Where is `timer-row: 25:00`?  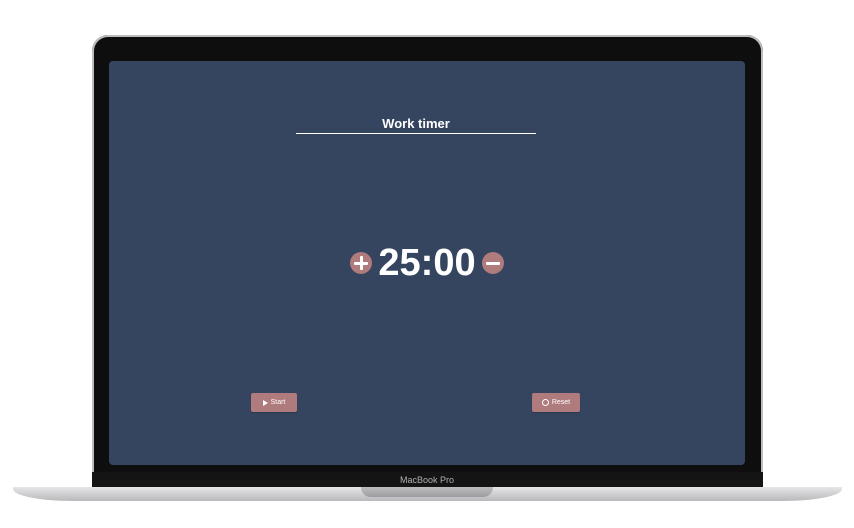
timer-row: 25:00 is located at coordinates (427, 263).